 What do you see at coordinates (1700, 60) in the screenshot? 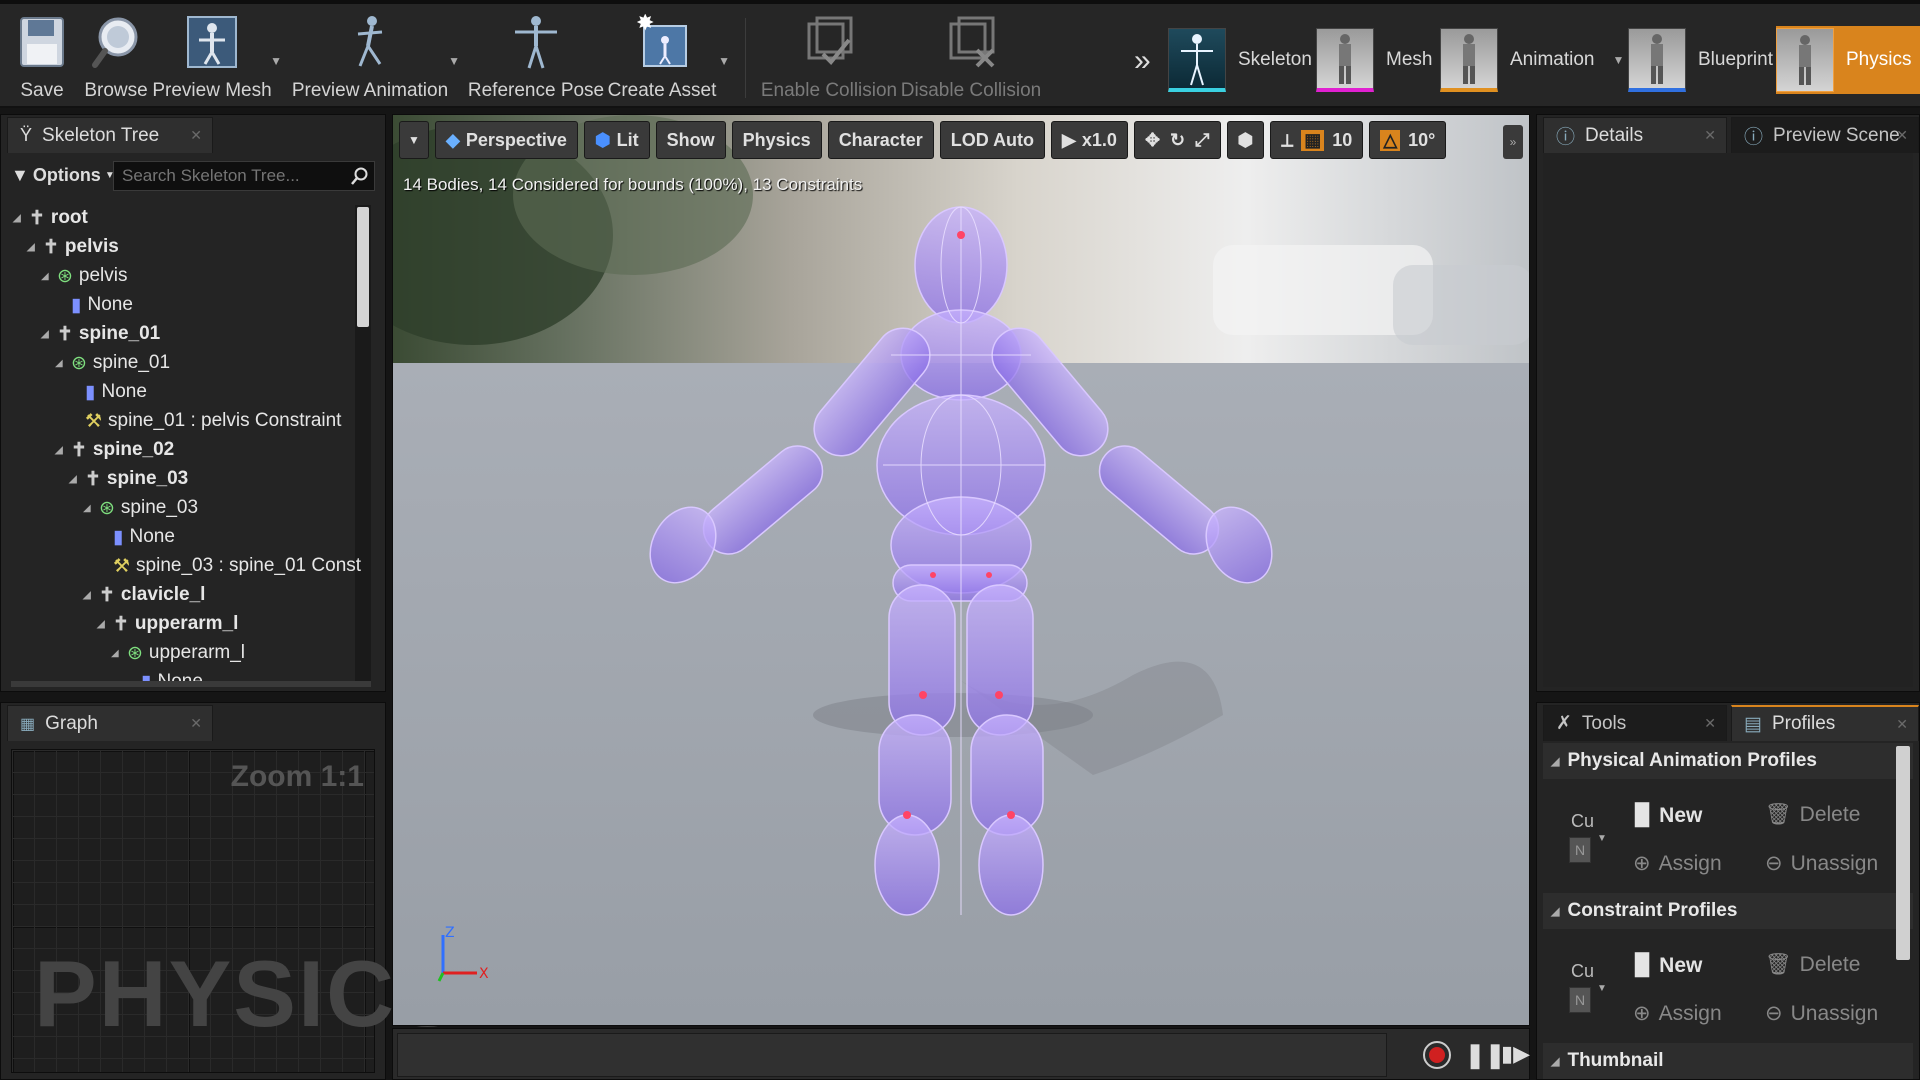
I see `mode-blueprint-button: Blueprint` at bounding box center [1700, 60].